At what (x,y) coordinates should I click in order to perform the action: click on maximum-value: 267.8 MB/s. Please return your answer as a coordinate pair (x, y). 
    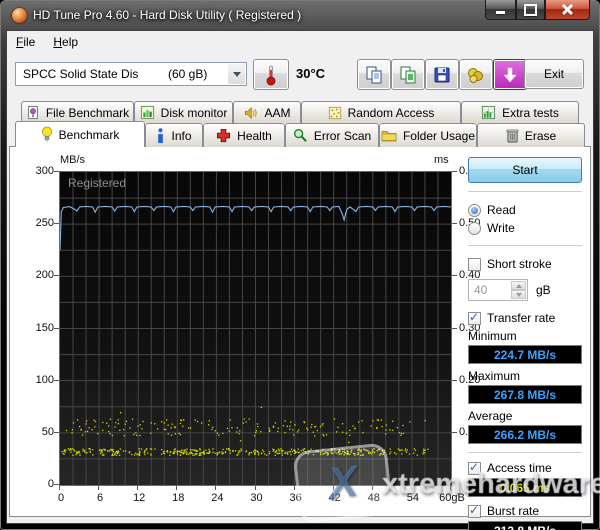
    Looking at the image, I should click on (525, 394).